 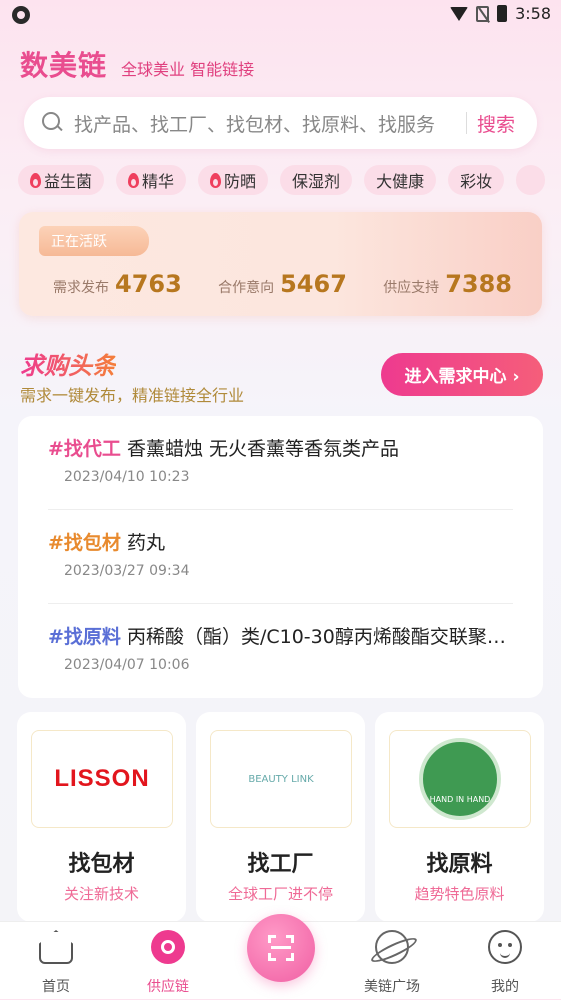 What do you see at coordinates (505, 947) in the screenshot?
I see `profile-icon` at bounding box center [505, 947].